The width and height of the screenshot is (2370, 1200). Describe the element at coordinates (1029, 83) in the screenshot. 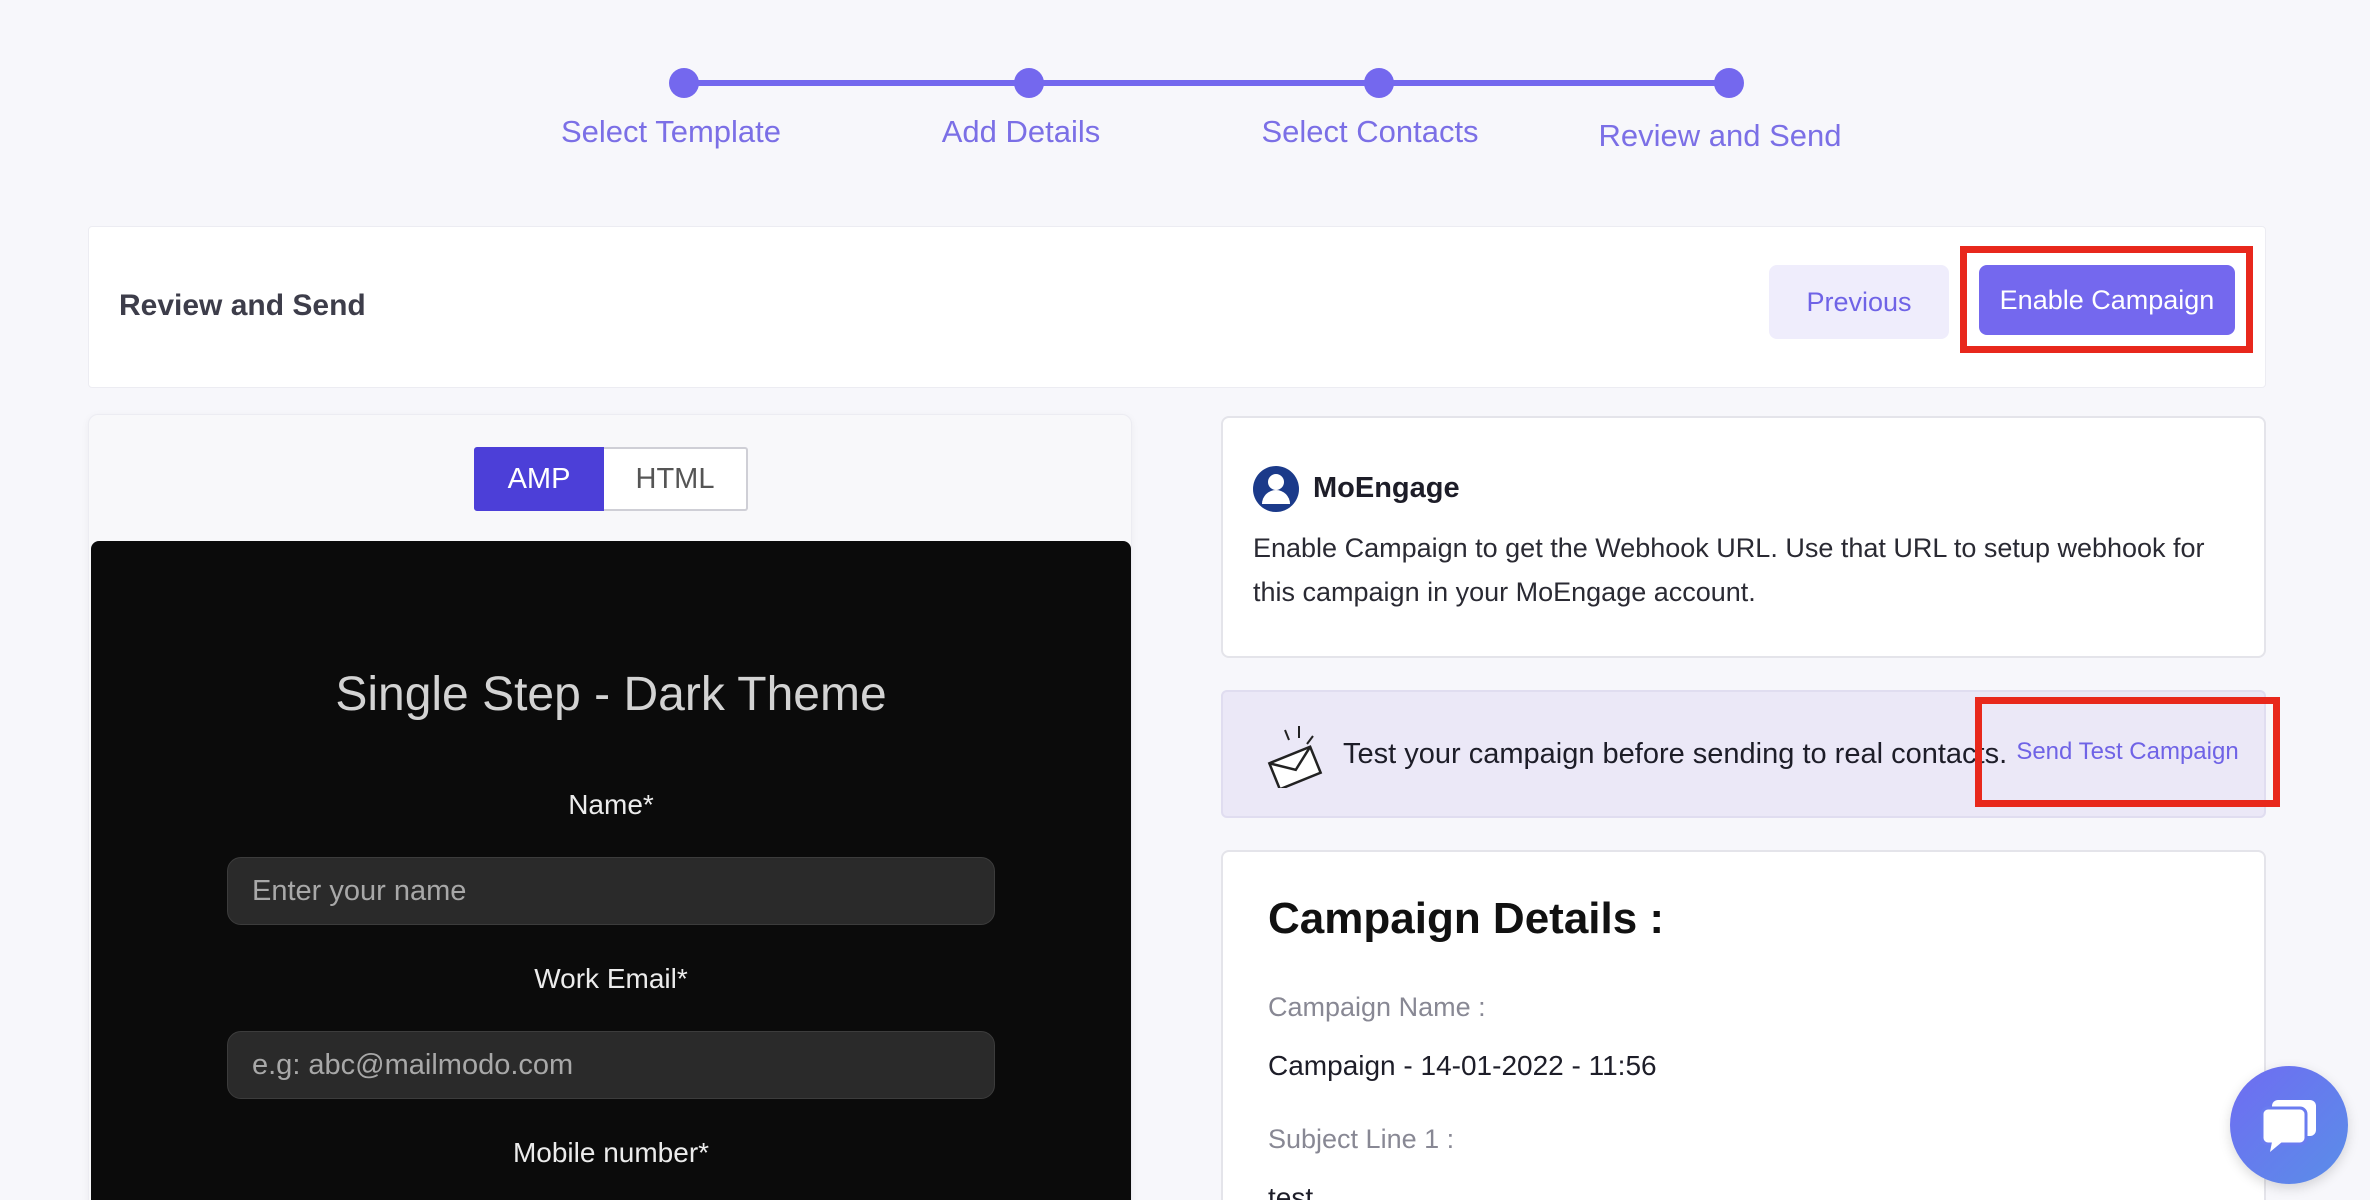

I see `step-dot-add-details` at that location.